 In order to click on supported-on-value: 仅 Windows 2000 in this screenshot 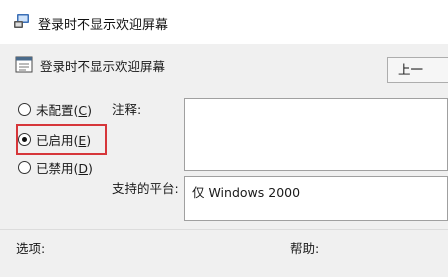, I will do `click(246, 192)`.